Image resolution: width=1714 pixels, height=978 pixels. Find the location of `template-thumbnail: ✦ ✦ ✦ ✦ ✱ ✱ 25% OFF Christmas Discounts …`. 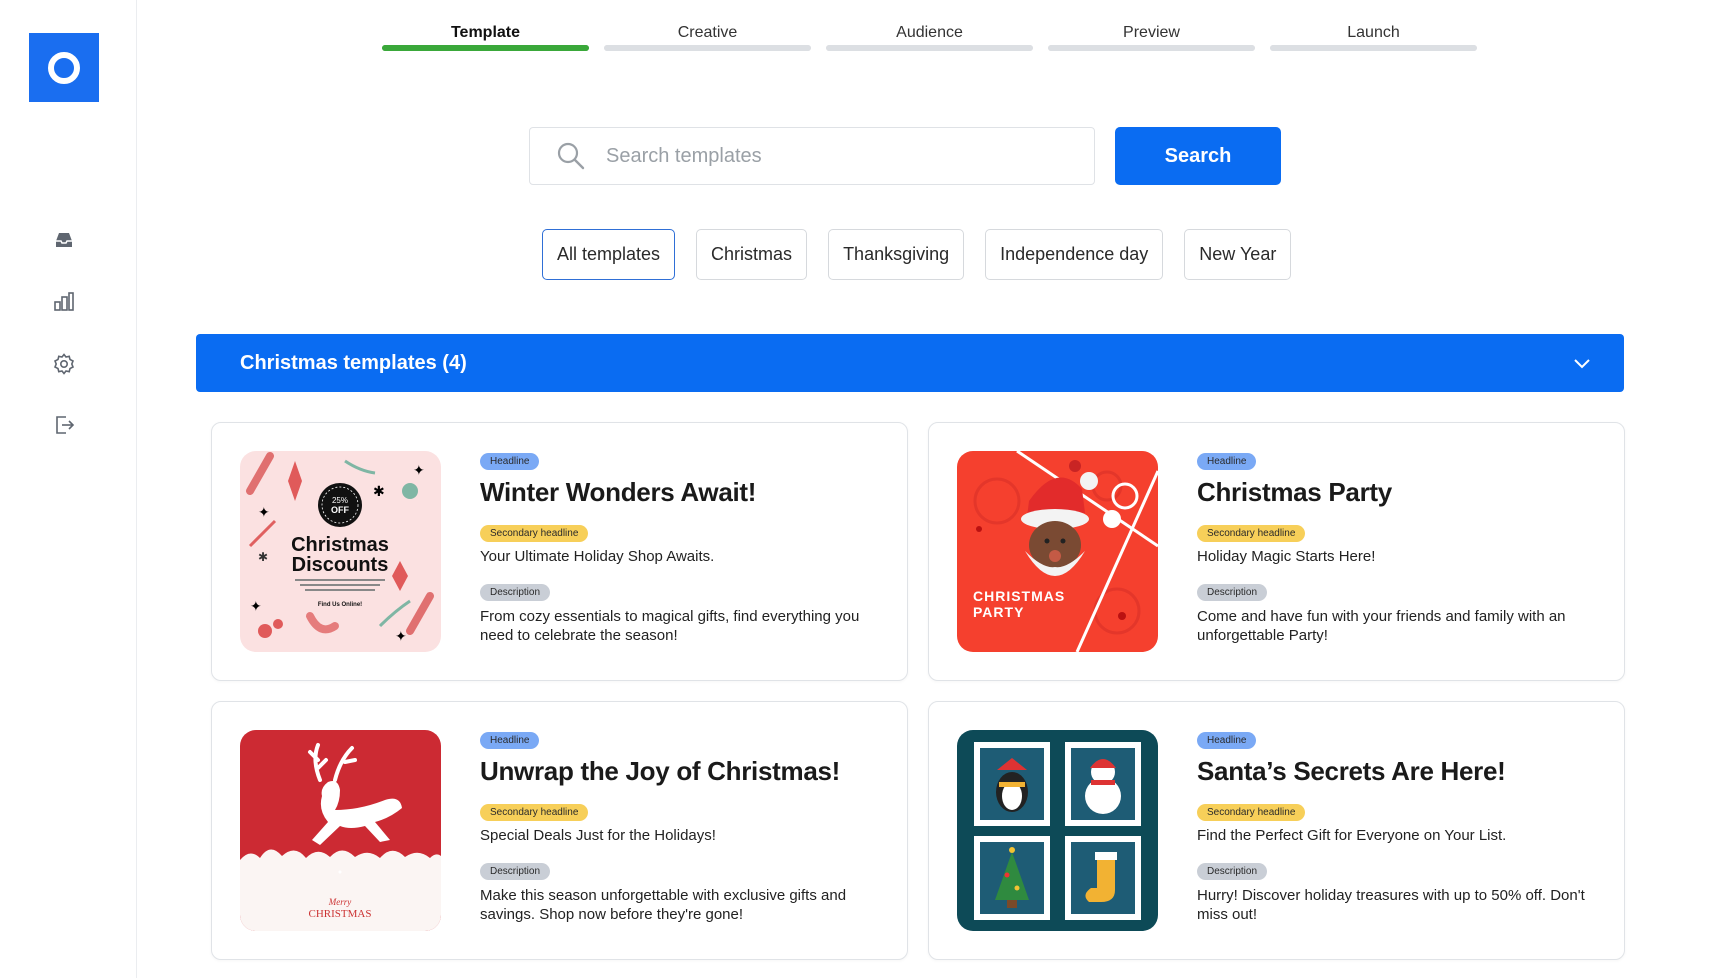

template-thumbnail: ✦ ✦ ✦ ✦ ✱ ✱ 25% OFF Christmas Discounts … is located at coordinates (340, 551).